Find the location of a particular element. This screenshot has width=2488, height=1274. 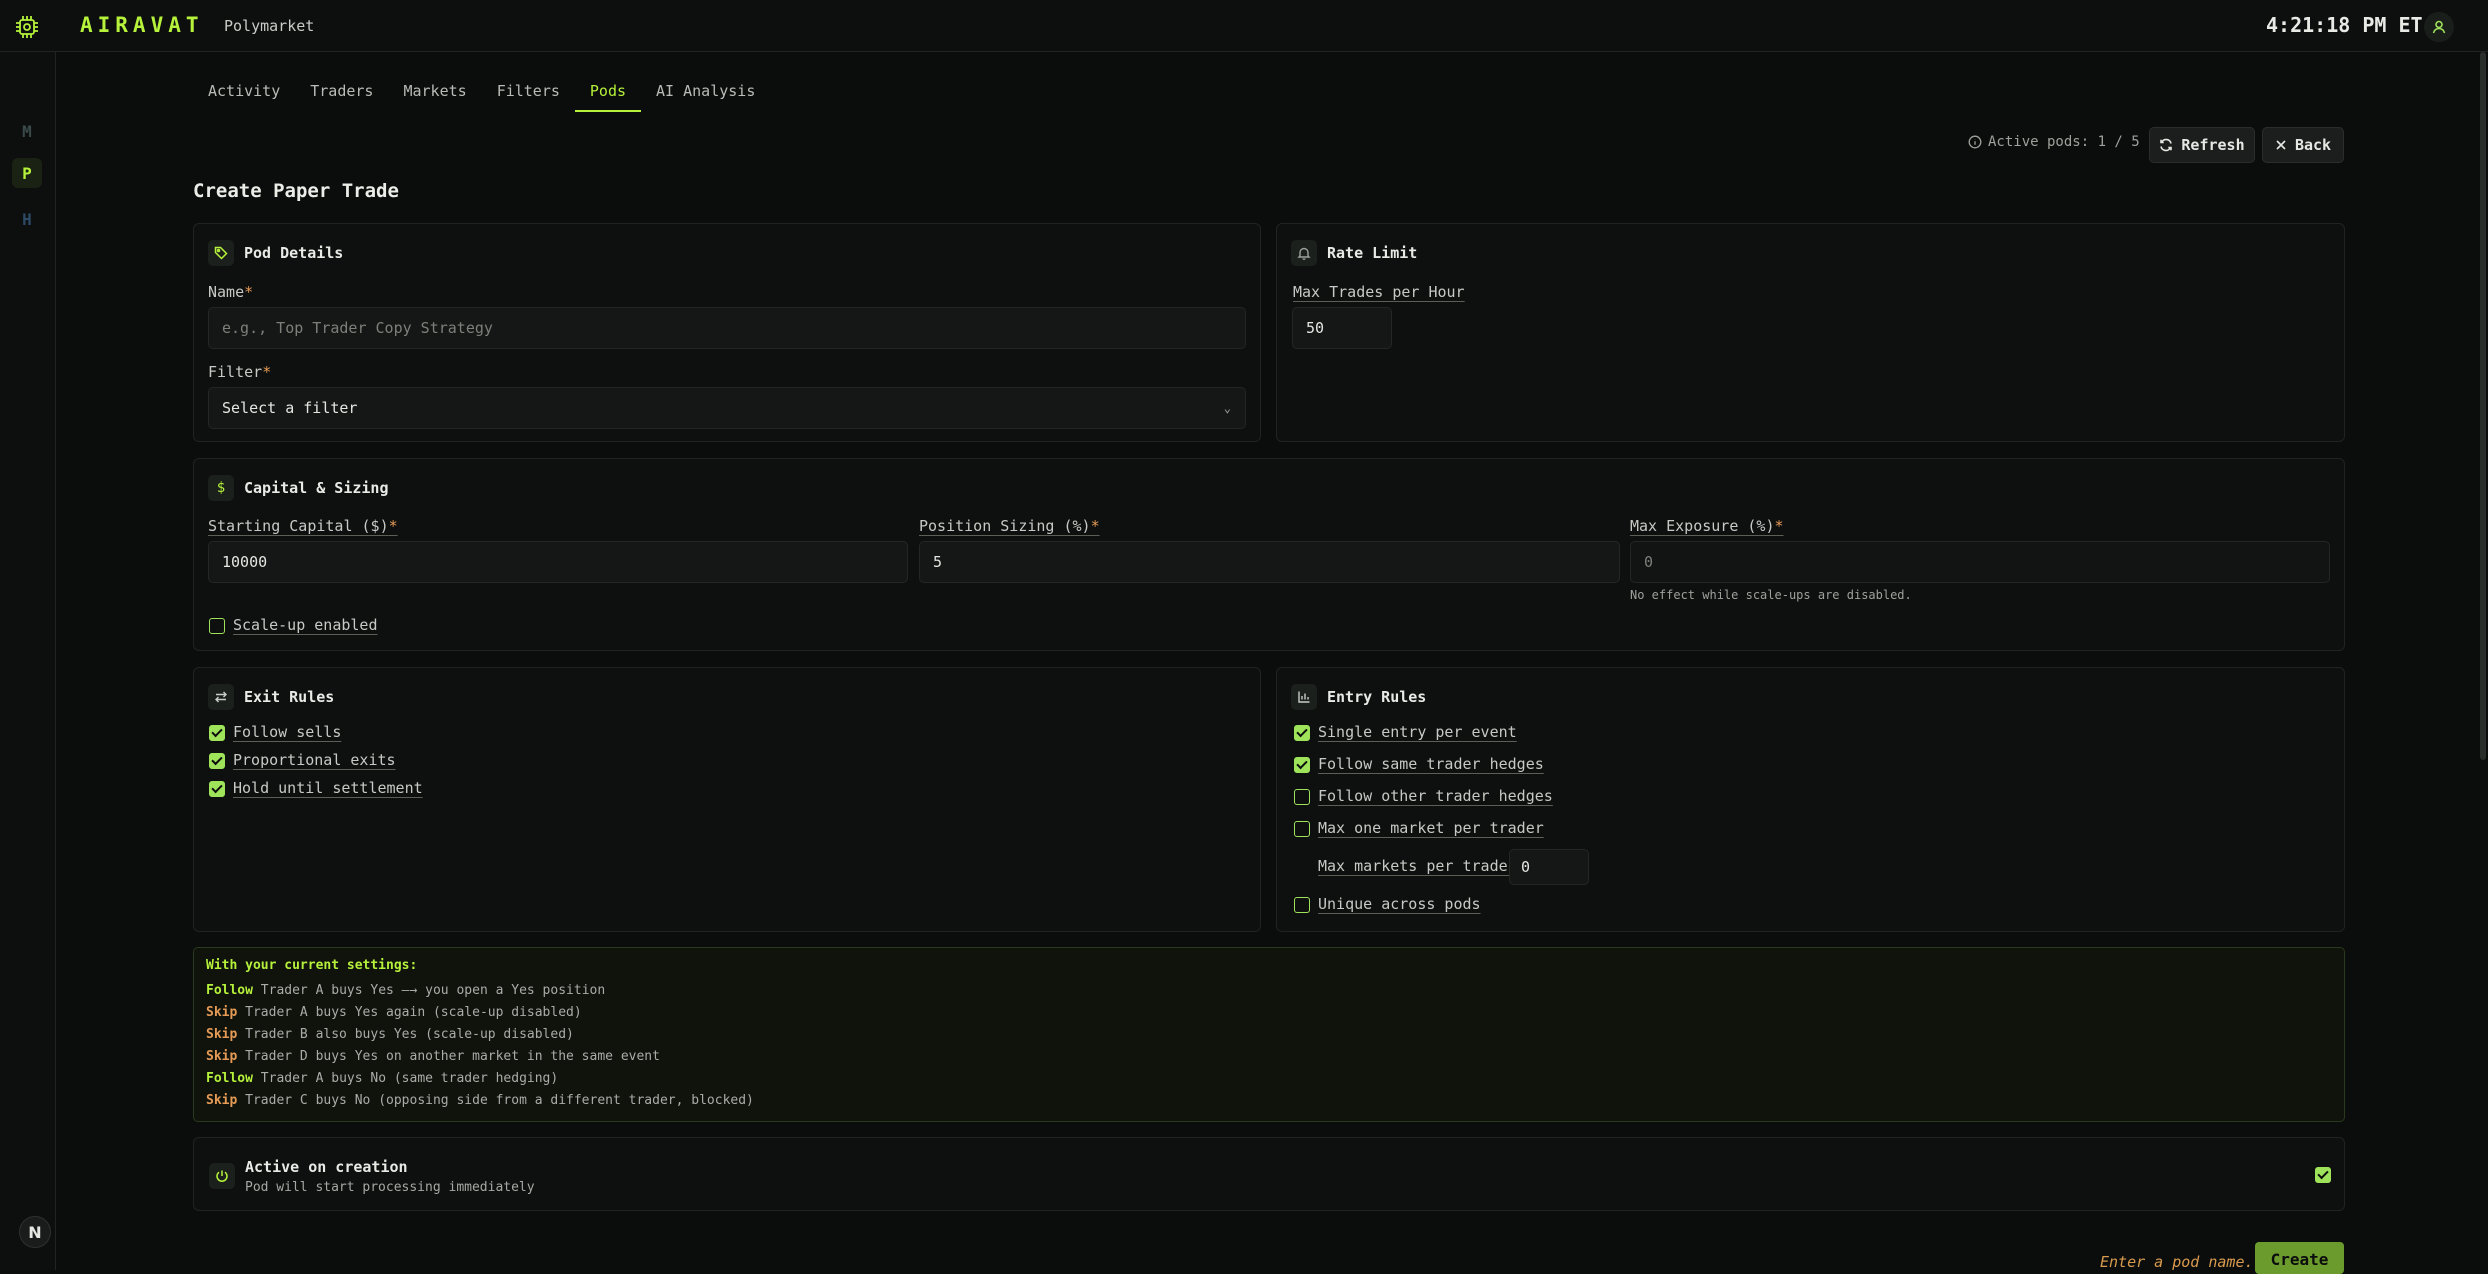

active-on-creation-checkbox is located at coordinates (2323, 1175).